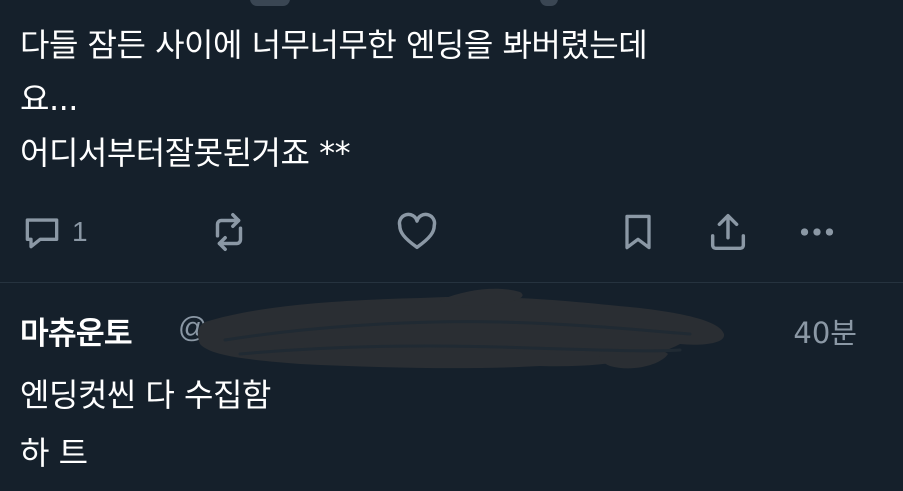 The height and width of the screenshot is (491, 903). Describe the element at coordinates (76, 330) in the screenshot. I see `reply-display-name: 마츄운토` at that location.